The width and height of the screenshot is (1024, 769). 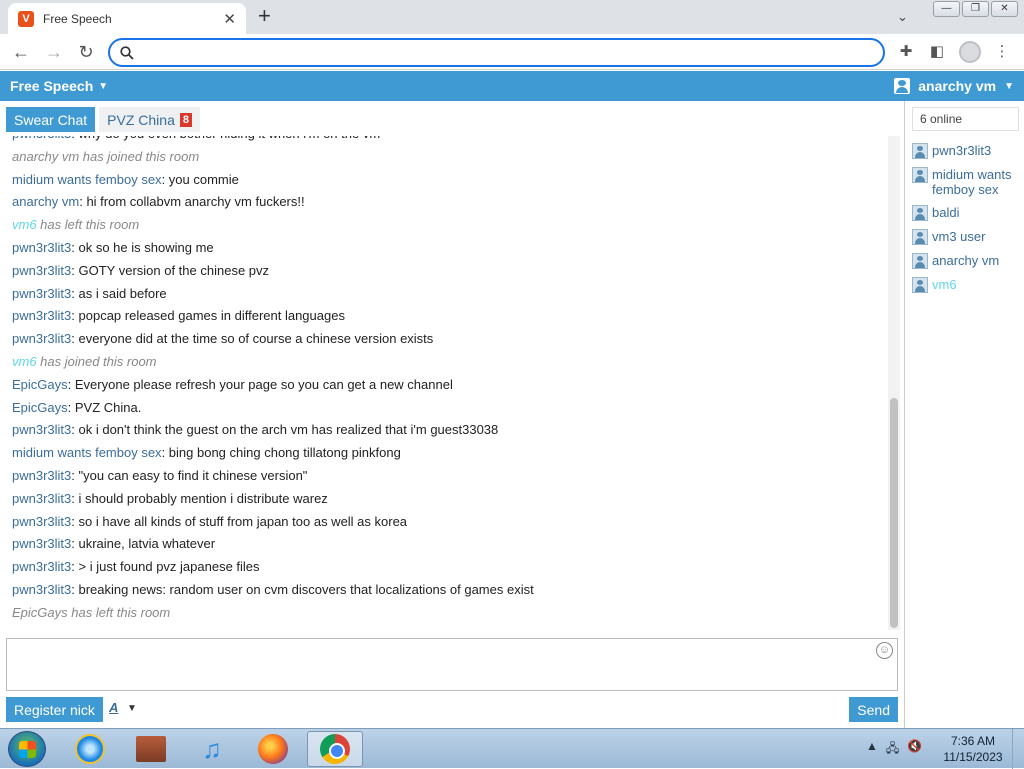 I want to click on taskbar-libraries, so click(x=151, y=749).